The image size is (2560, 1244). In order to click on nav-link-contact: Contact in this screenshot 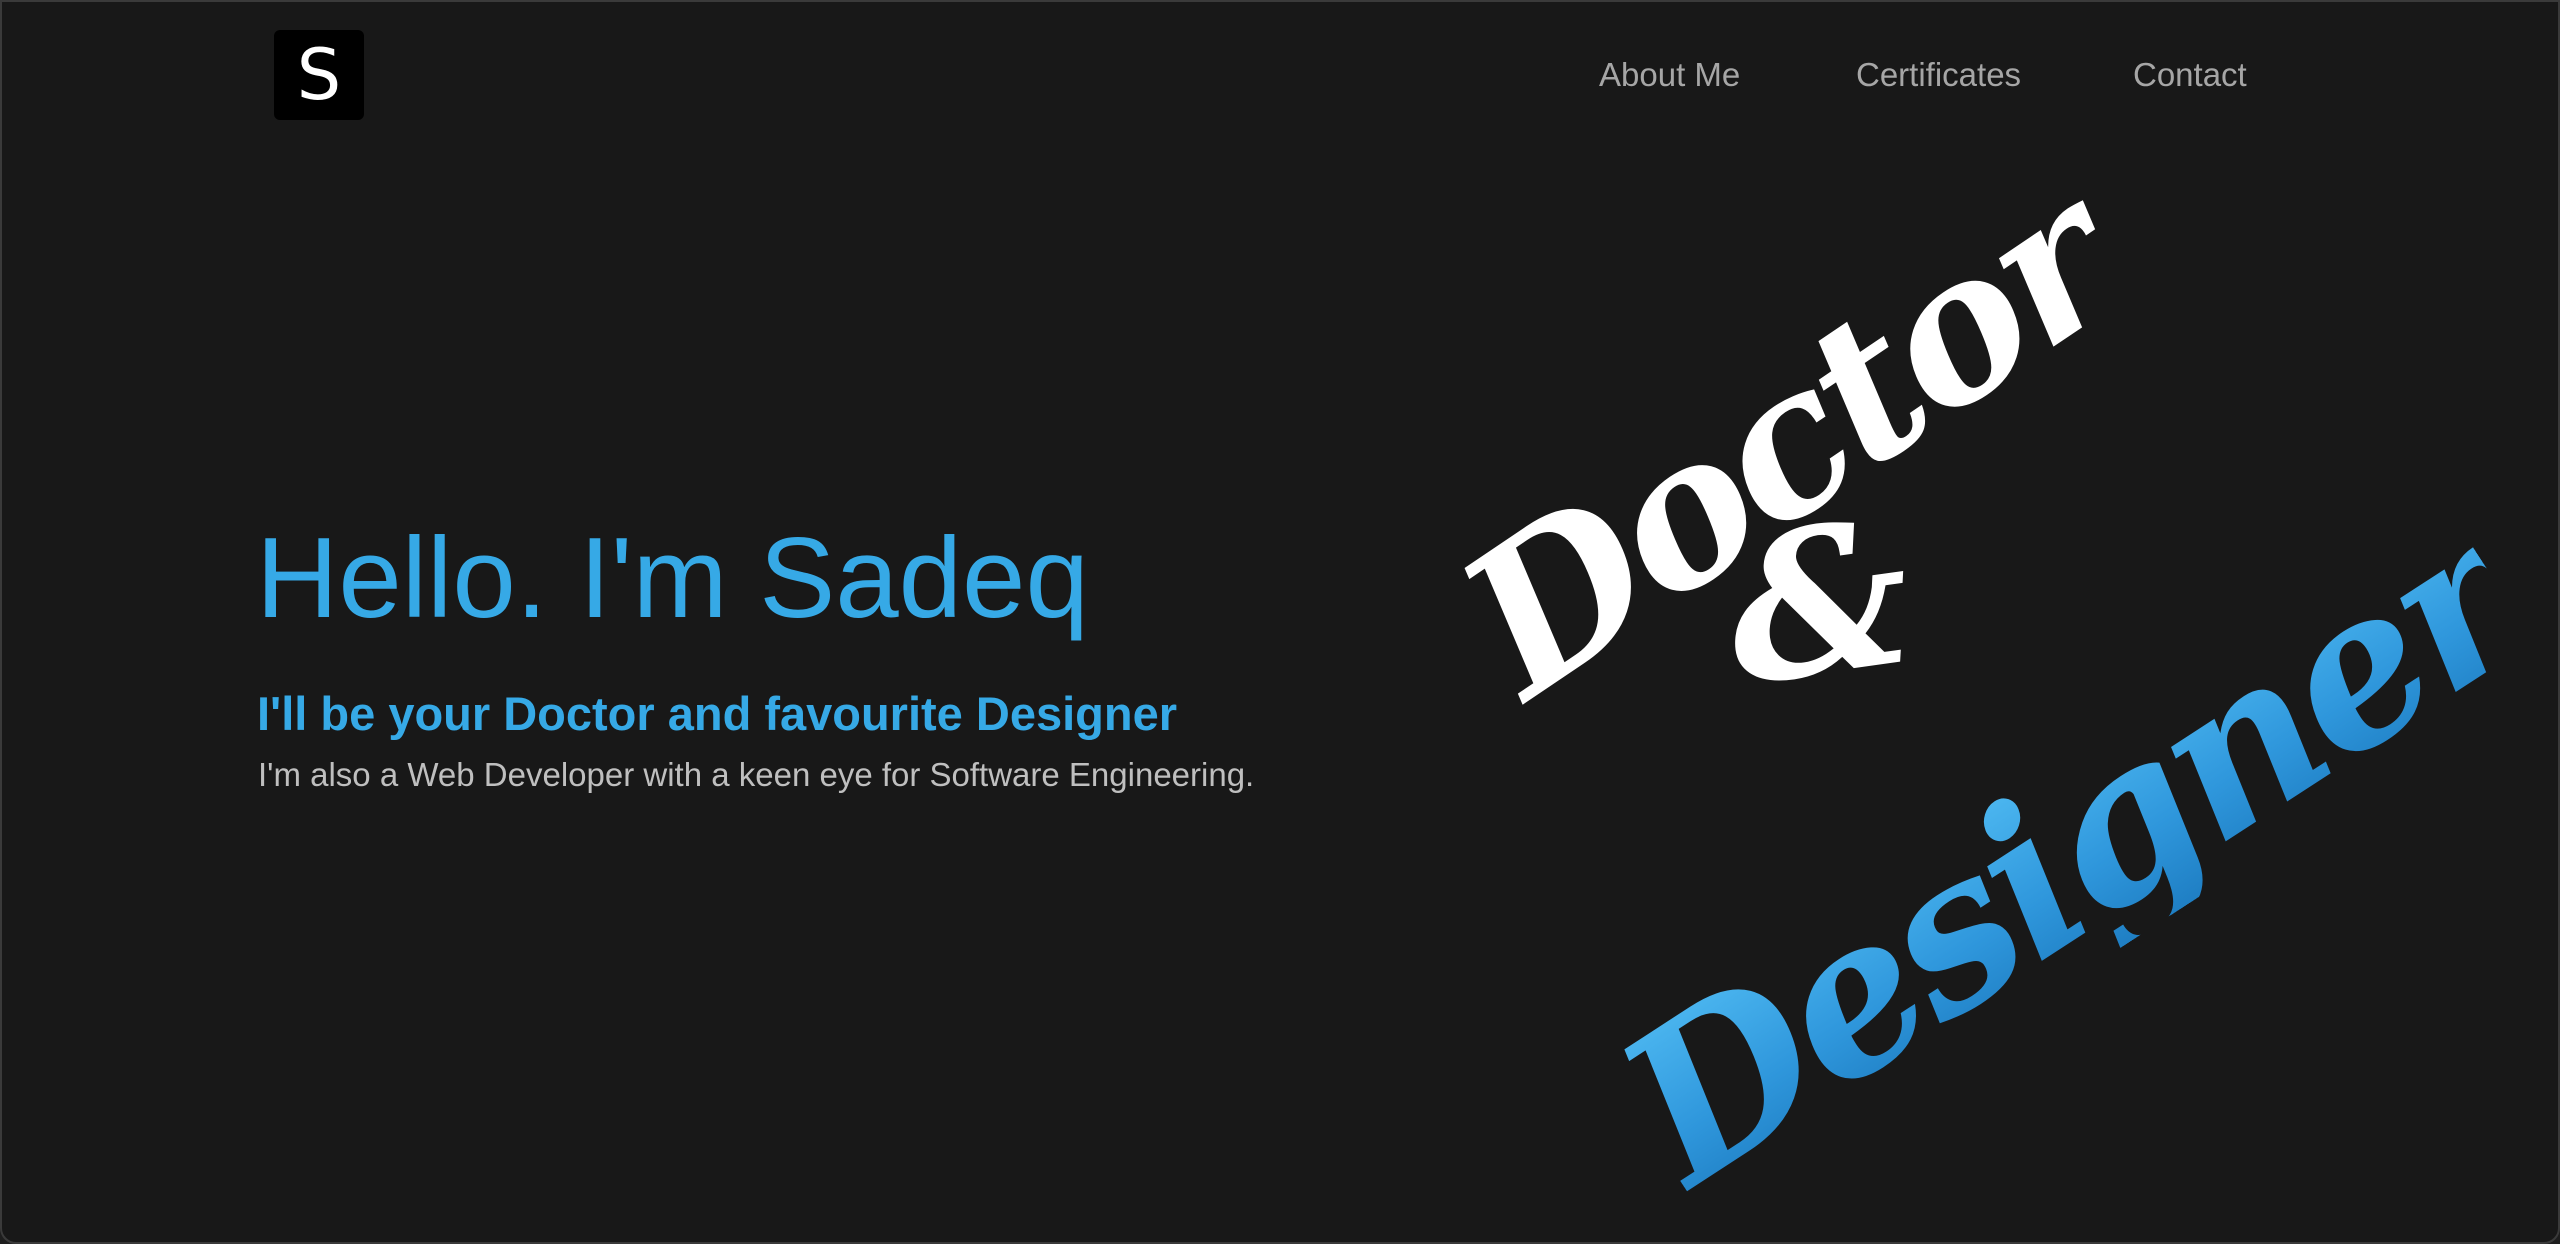, I will do `click(2190, 75)`.